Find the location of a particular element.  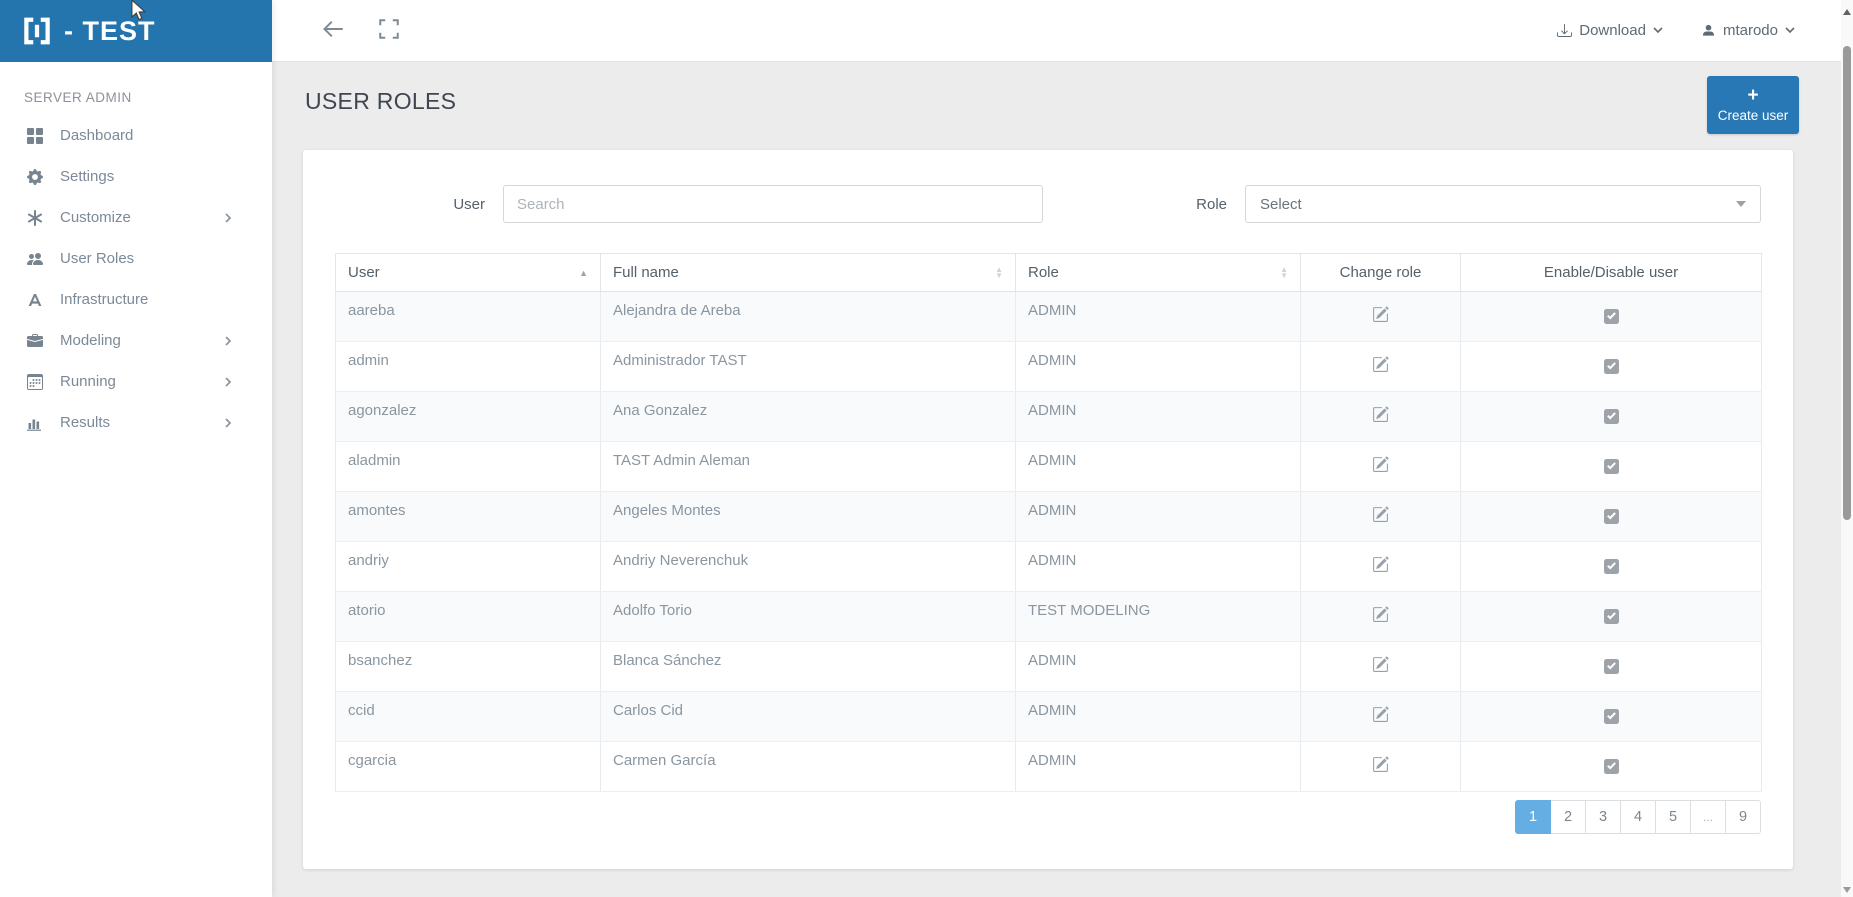

pagination: 1 2 3 4 5... 9 is located at coordinates (1048, 827).